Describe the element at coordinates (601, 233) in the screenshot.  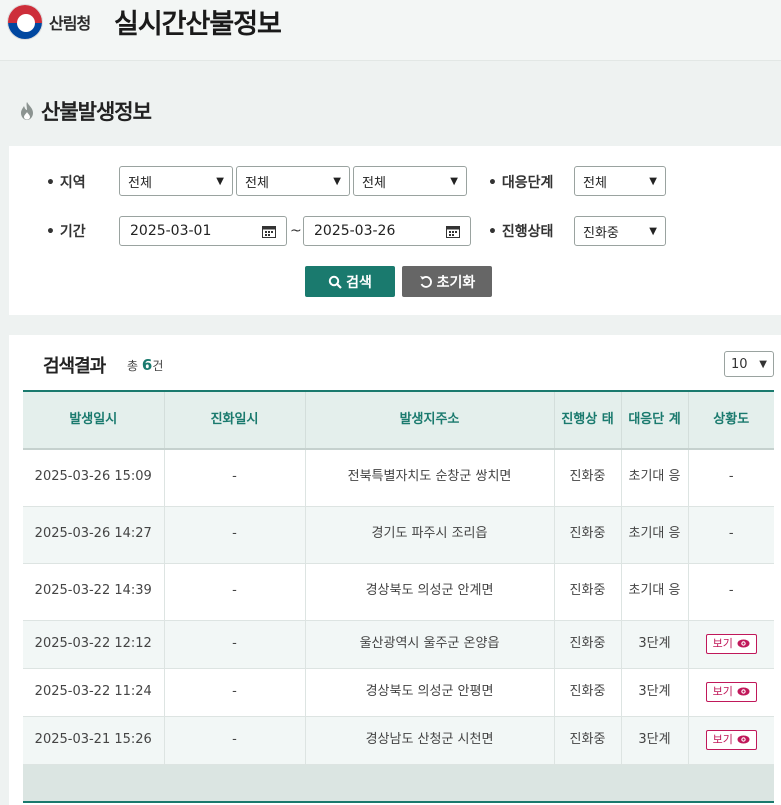
I see `status-value: 진화중` at that location.